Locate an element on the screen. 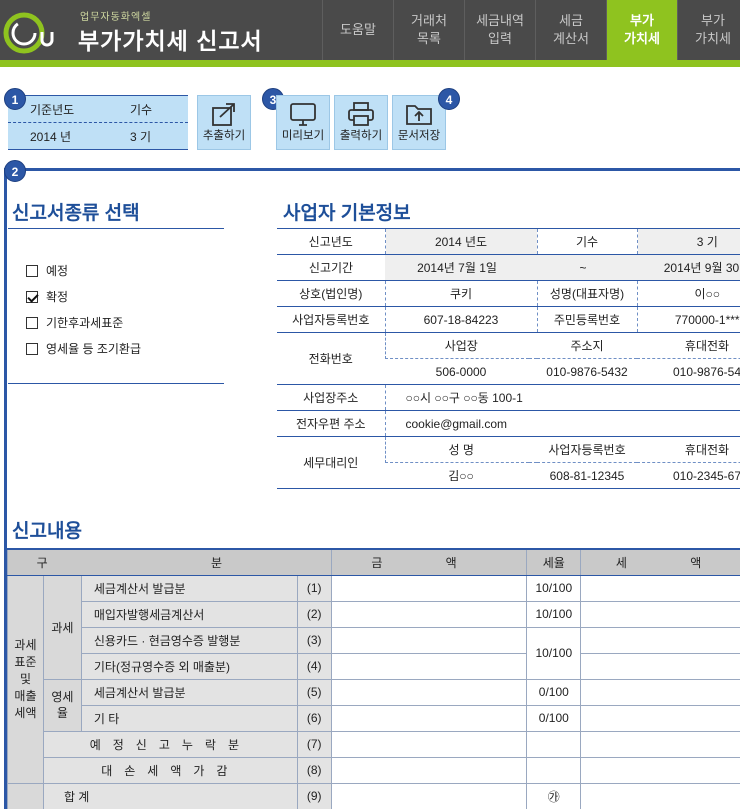  print-button: 출력하기 is located at coordinates (361, 122).